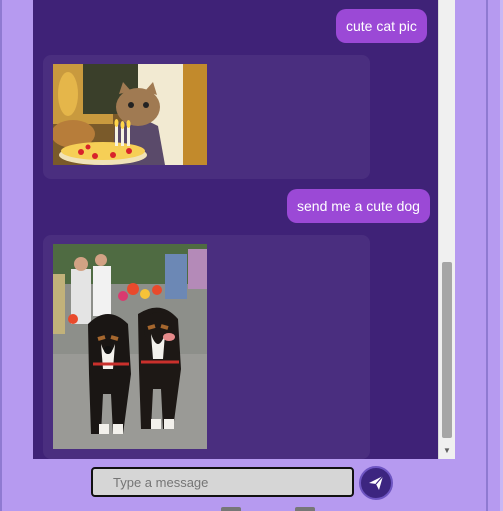 Image resolution: width=503 pixels, height=511 pixels. I want to click on dogs-photo, so click(130, 346).